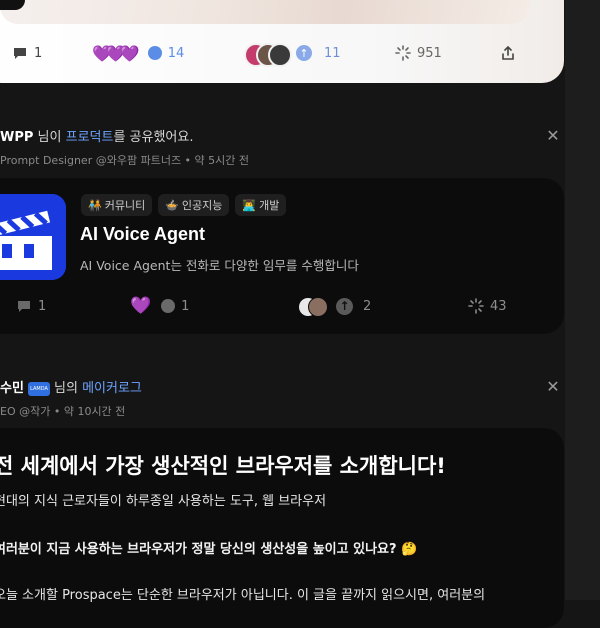 The width and height of the screenshot is (600, 628). Describe the element at coordinates (159, 306) in the screenshot. I see `reaction-button: 💜 1` at that location.